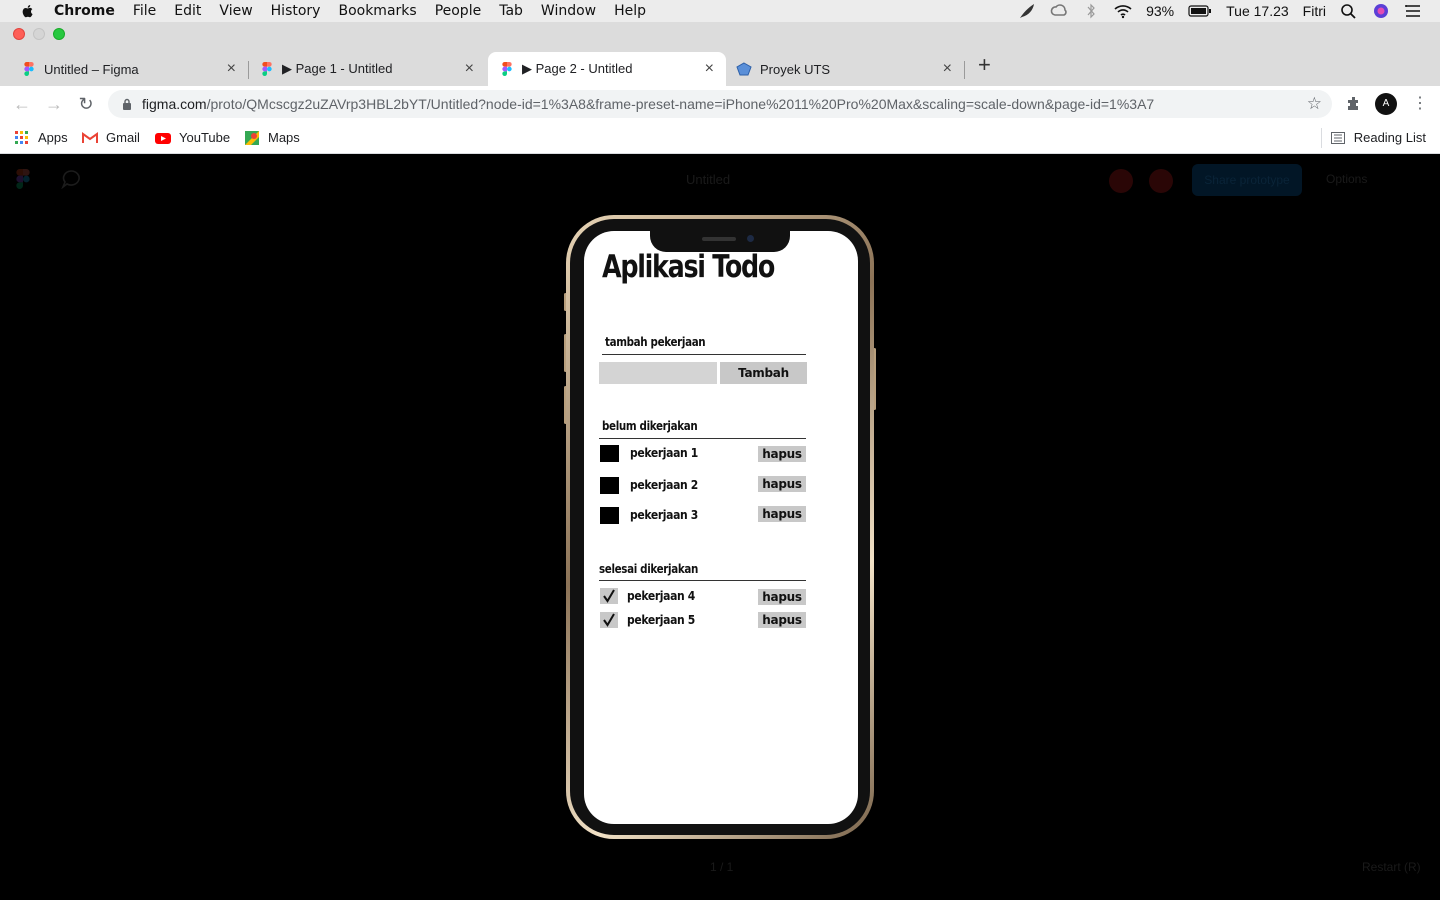  What do you see at coordinates (1346, 179) in the screenshot?
I see `options-menu: Options` at bounding box center [1346, 179].